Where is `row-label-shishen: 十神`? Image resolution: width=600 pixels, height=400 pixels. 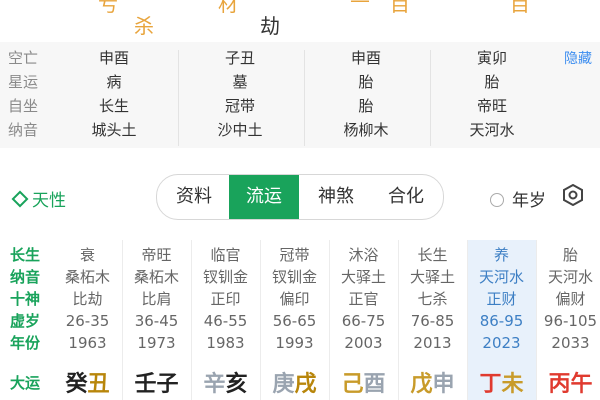
row-label-shishen: 十神 is located at coordinates (24, 299).